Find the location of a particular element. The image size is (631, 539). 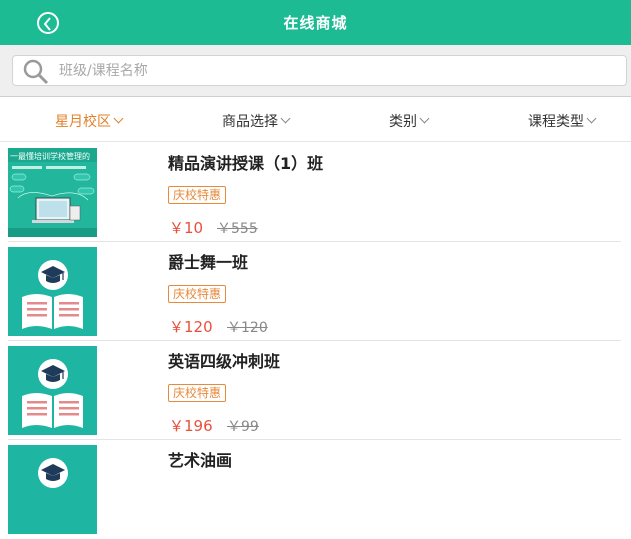

search-icon is located at coordinates (36, 72).